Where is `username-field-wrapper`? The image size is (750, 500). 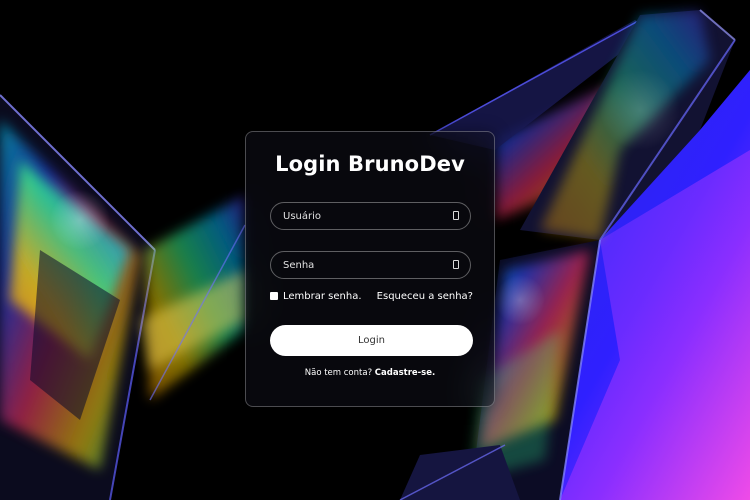
username-field-wrapper is located at coordinates (370, 216).